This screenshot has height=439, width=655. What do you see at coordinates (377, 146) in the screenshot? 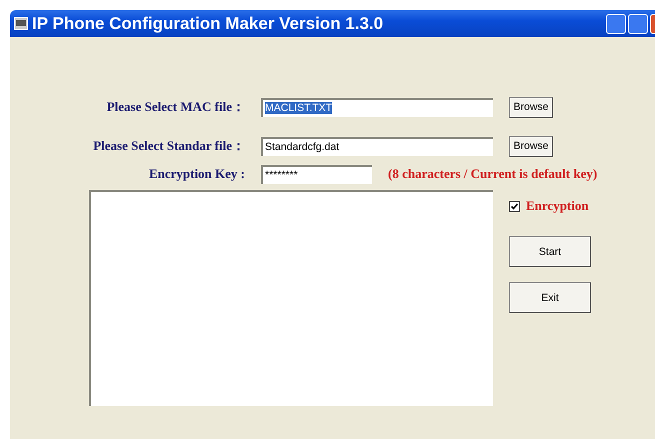
I see `file-field: Standardcfg.dat` at bounding box center [377, 146].